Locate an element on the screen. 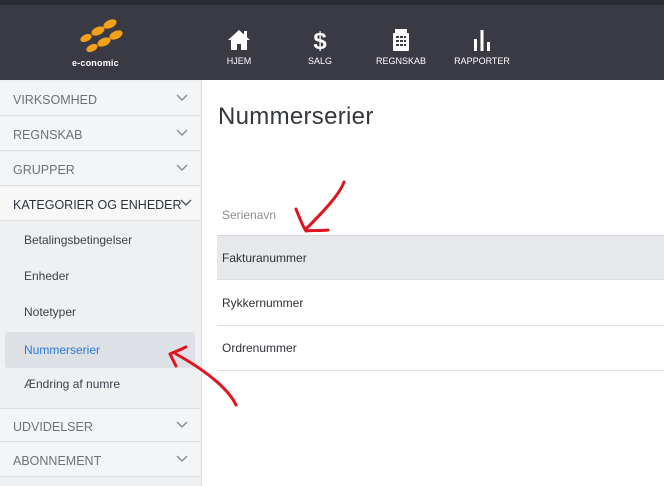 The width and height of the screenshot is (664, 486). sidebar-section-kategorier-og-enheder: KATEGORIER OG ENHEDER is located at coordinates (100, 204).